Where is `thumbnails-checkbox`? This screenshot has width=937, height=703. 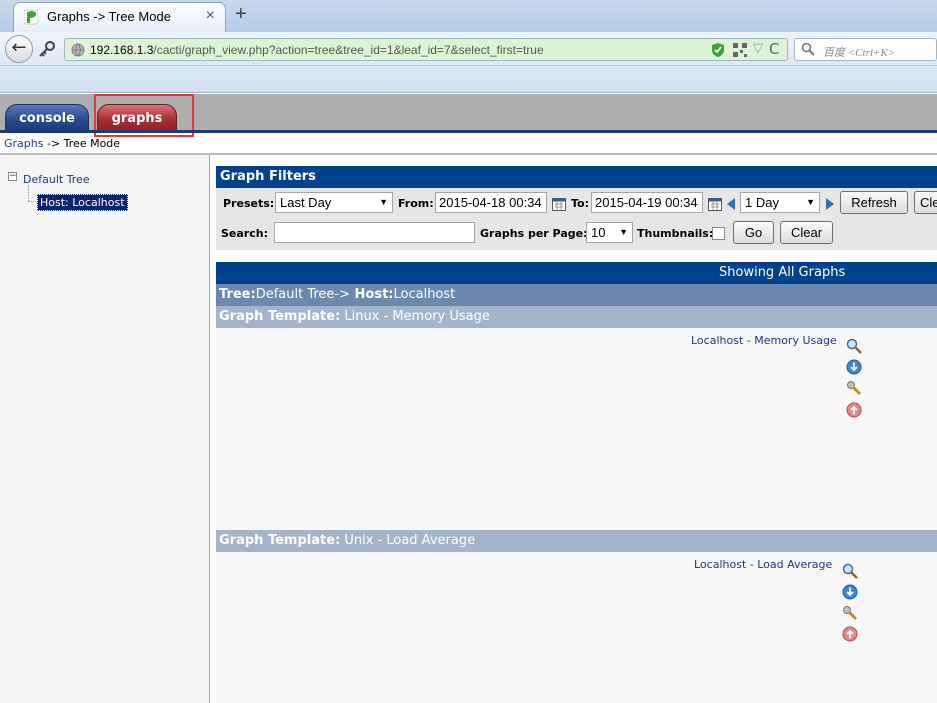
thumbnails-checkbox is located at coordinates (718, 233).